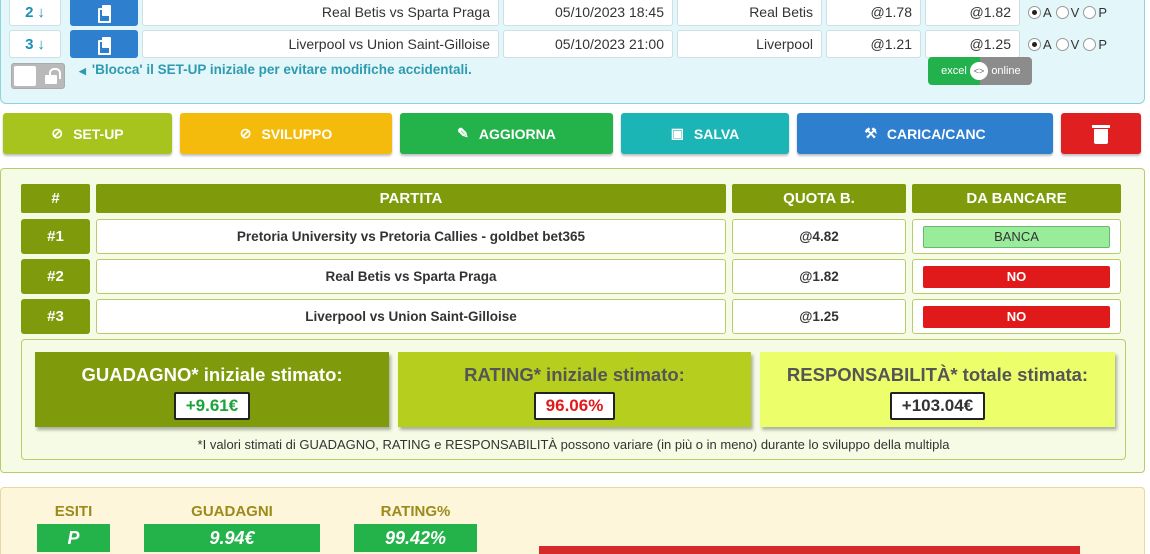 The height and width of the screenshot is (554, 1150). What do you see at coordinates (415, 511) in the screenshot?
I see `rating-percent-label: RATING%` at bounding box center [415, 511].